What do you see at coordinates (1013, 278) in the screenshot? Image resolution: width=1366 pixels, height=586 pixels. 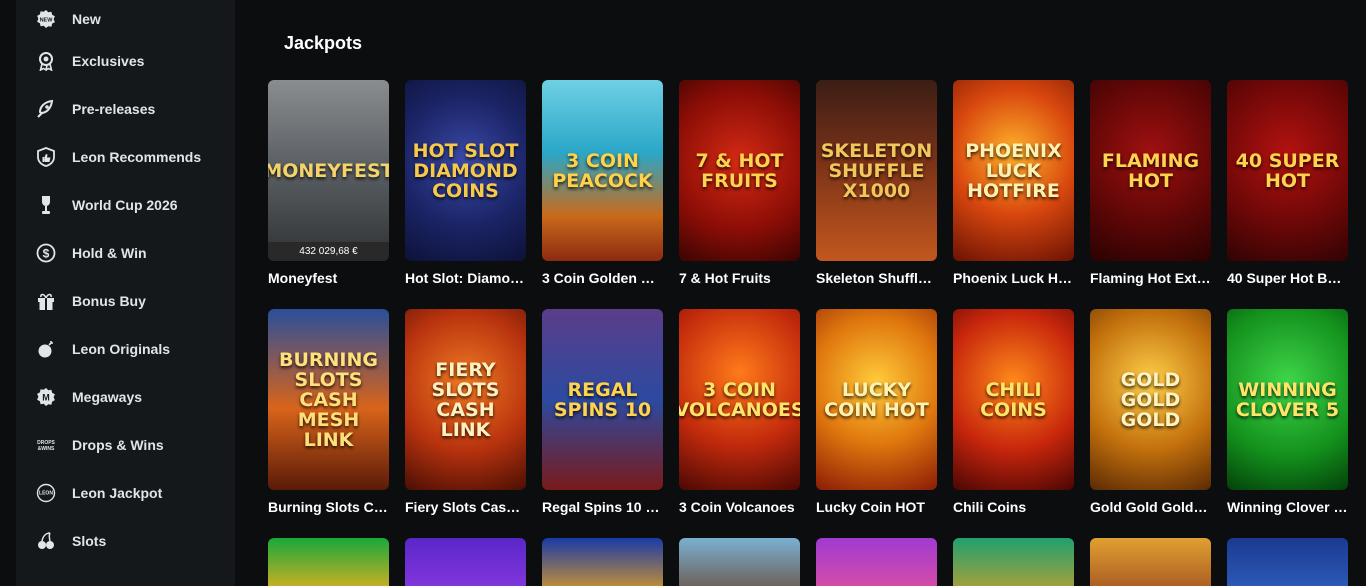 I see `game-title: Phoenix Luck Hotfire Hold & Win` at bounding box center [1013, 278].